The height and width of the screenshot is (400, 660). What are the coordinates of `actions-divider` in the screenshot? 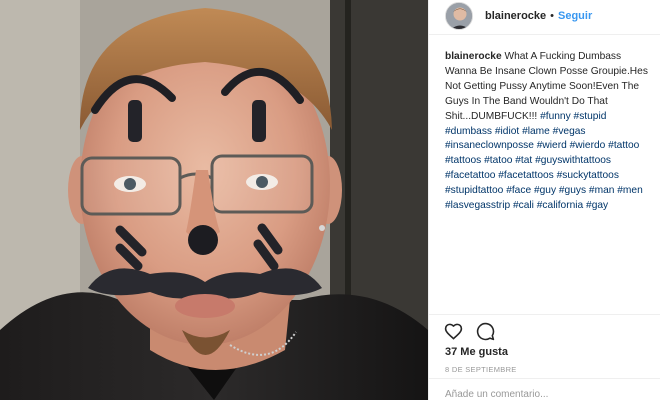 It's located at (544, 314).